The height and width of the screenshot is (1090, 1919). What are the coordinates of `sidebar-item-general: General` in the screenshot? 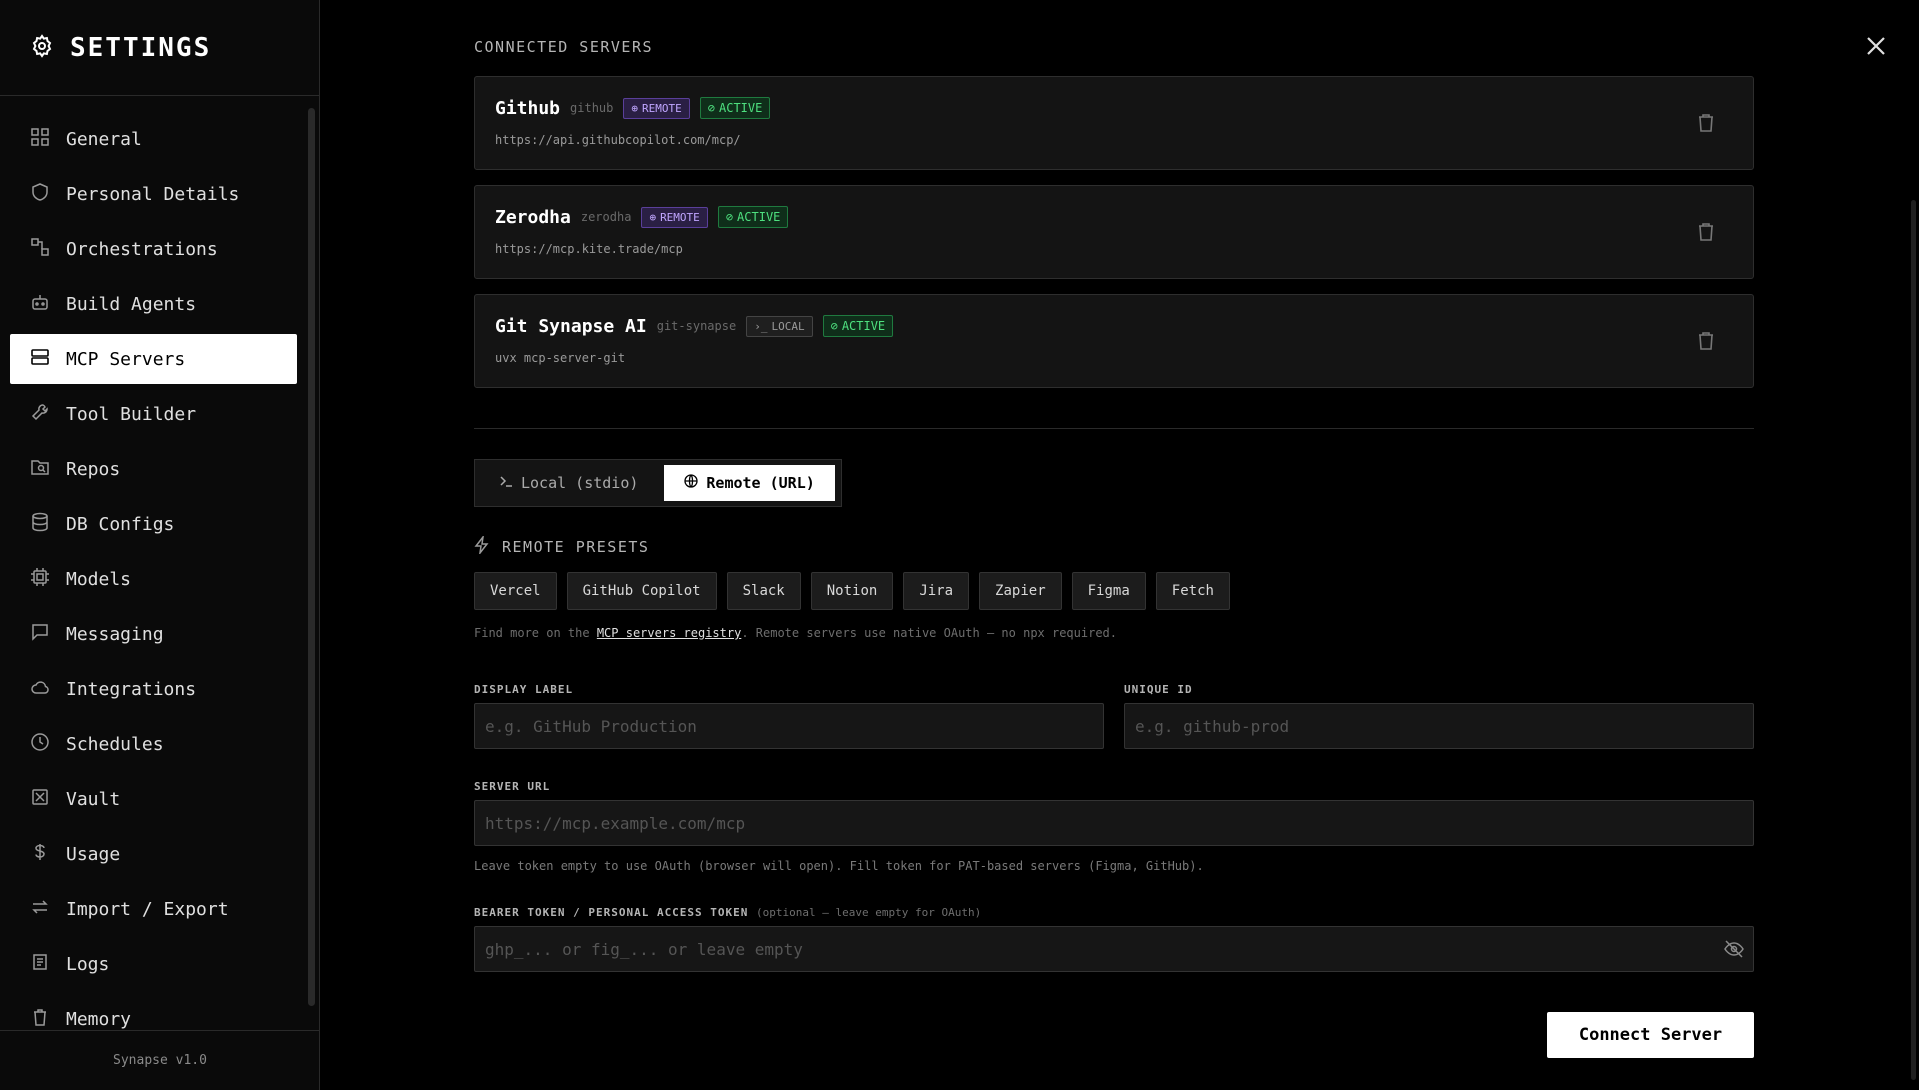 It's located at (153, 139).